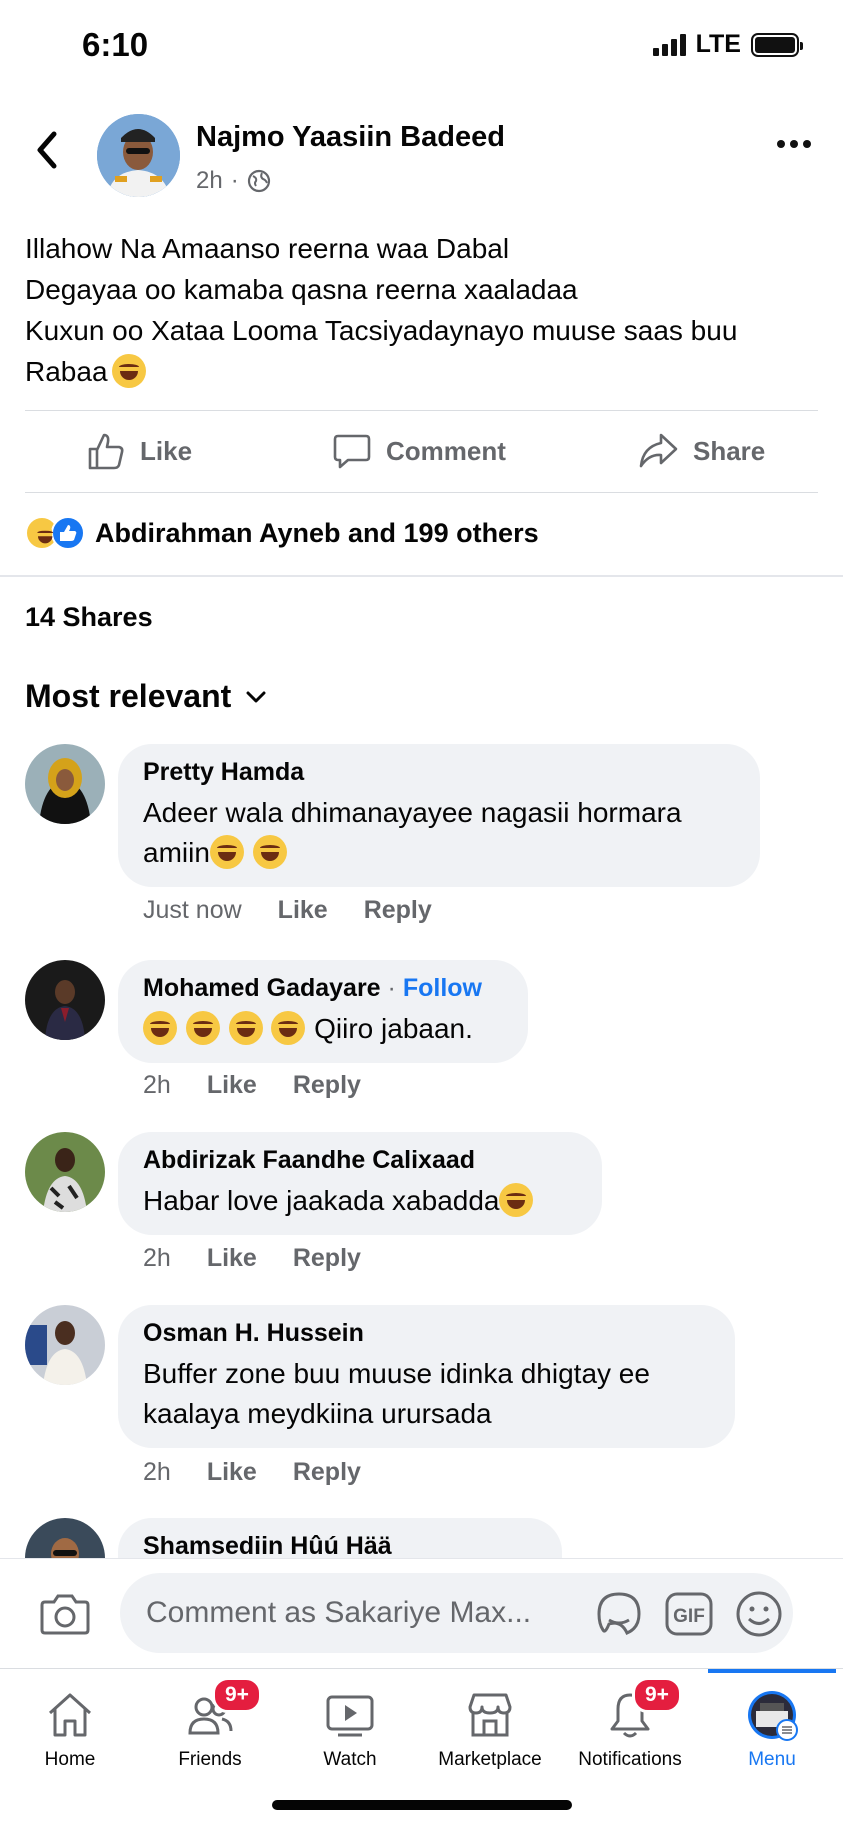 The width and height of the screenshot is (843, 1825). Describe the element at coordinates (139, 451) in the screenshot. I see `like-button: Like` at that location.